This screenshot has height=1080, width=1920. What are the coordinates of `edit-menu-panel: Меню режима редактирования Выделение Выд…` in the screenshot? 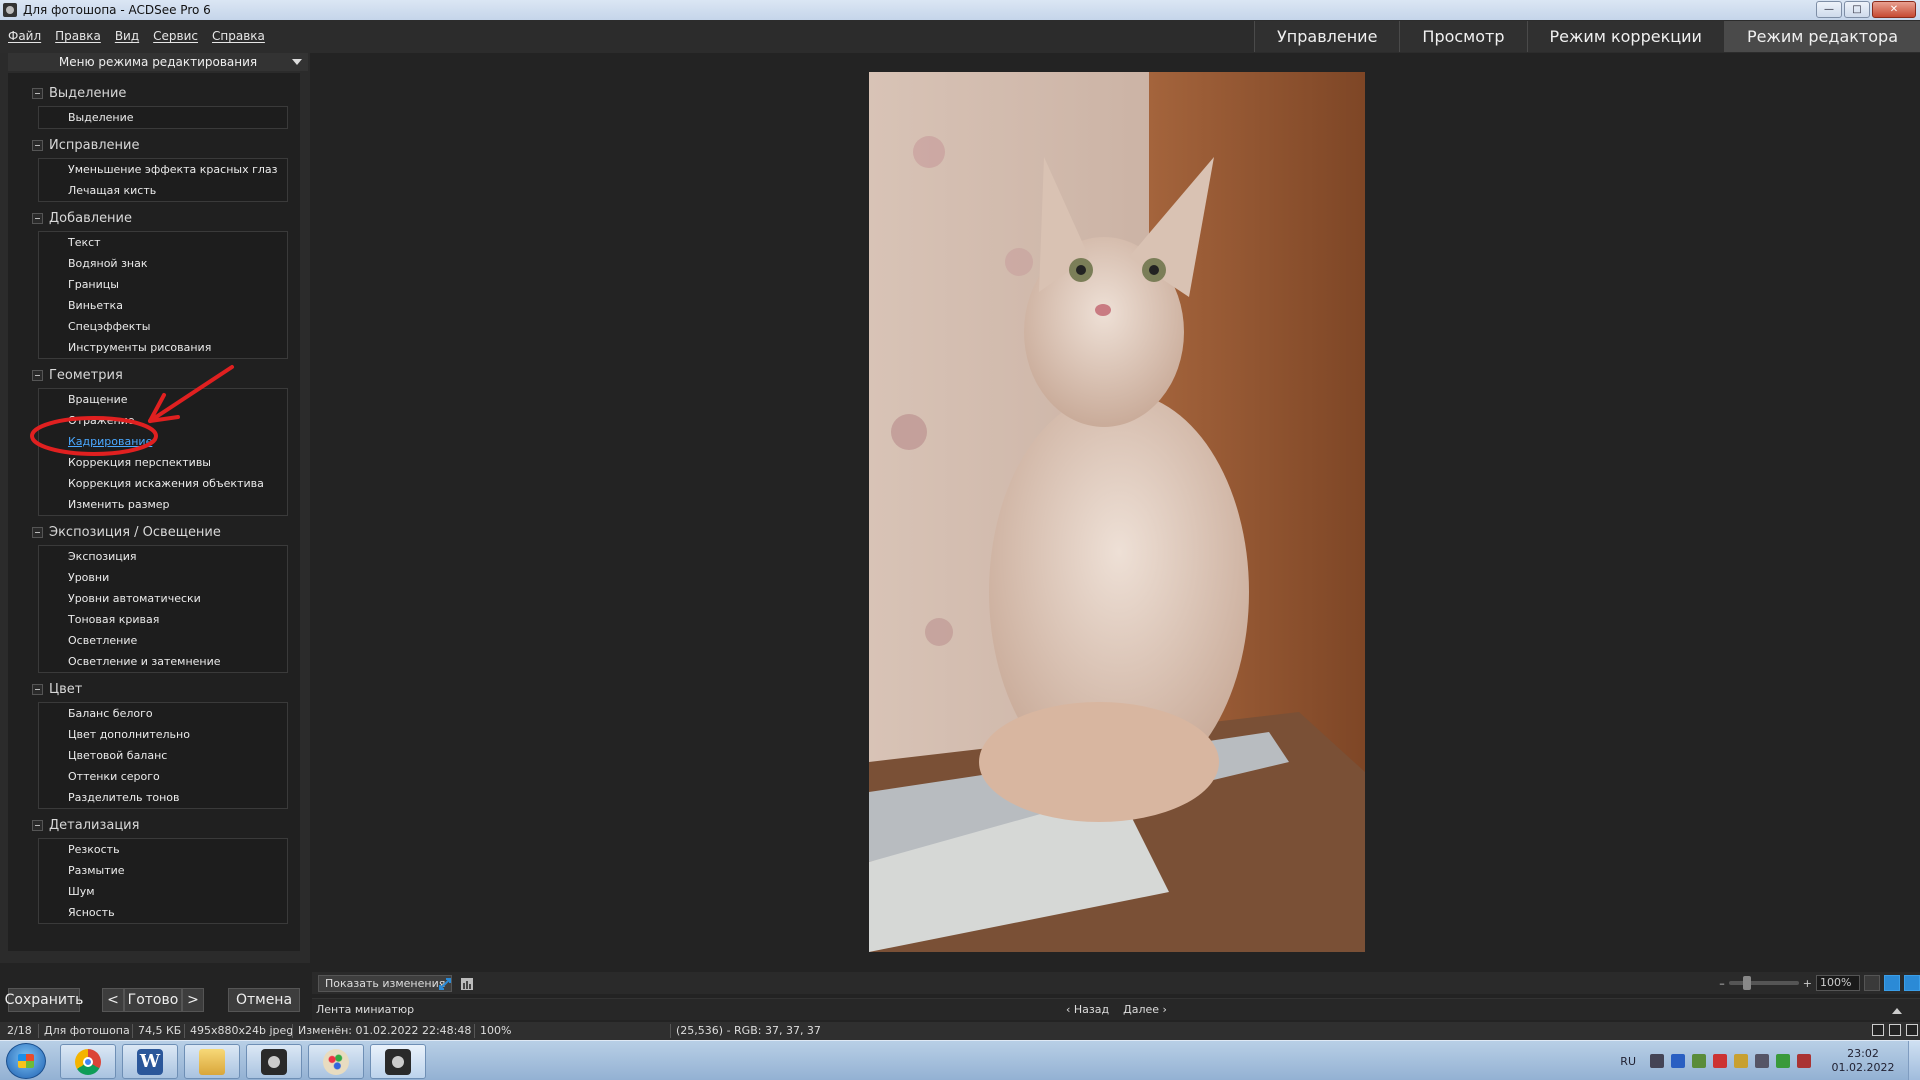 It's located at (155, 508).